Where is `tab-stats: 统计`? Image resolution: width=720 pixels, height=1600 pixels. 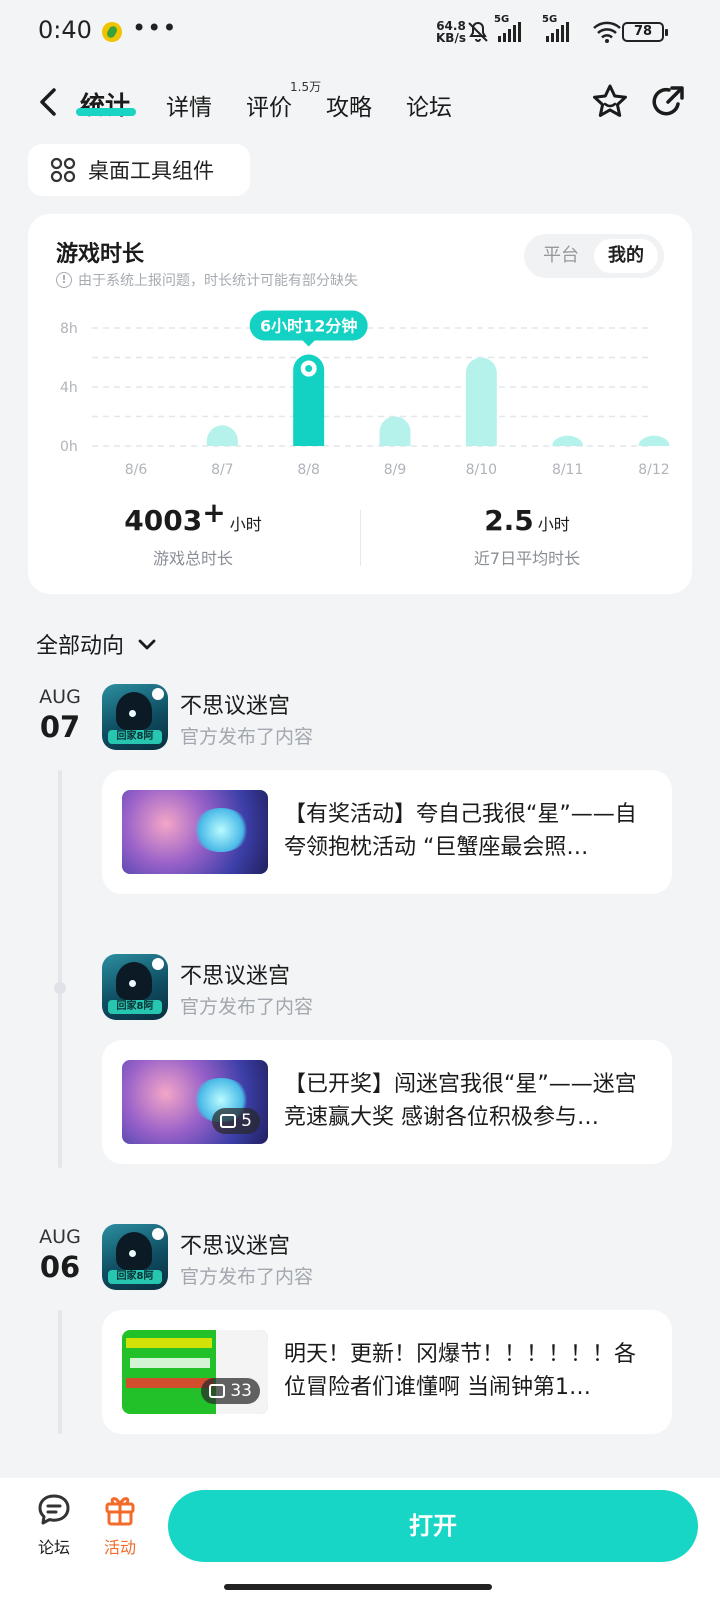 tab-stats: 统计 is located at coordinates (105, 104).